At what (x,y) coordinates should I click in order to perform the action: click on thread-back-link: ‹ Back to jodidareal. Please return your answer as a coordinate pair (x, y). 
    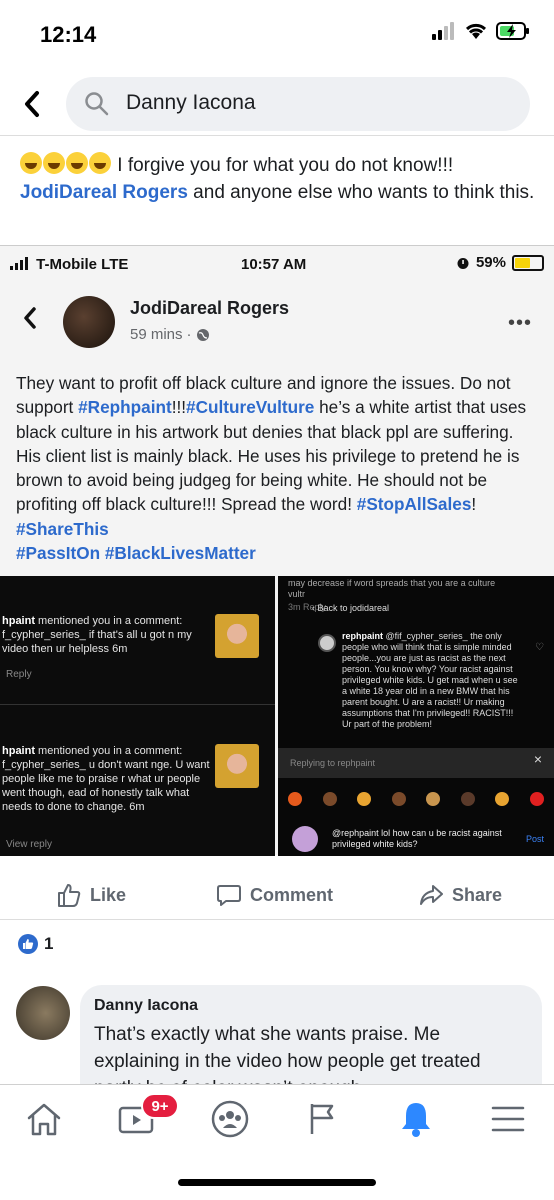
    Looking at the image, I should click on (351, 608).